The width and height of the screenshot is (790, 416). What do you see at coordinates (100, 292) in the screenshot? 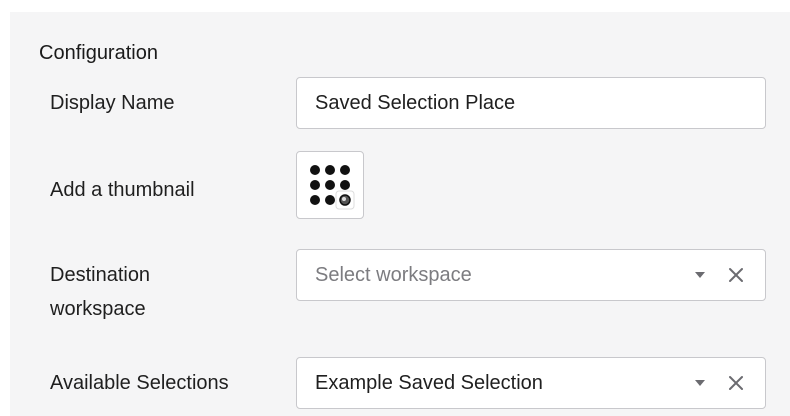
I see `destination-label: Destination workspace` at bounding box center [100, 292].